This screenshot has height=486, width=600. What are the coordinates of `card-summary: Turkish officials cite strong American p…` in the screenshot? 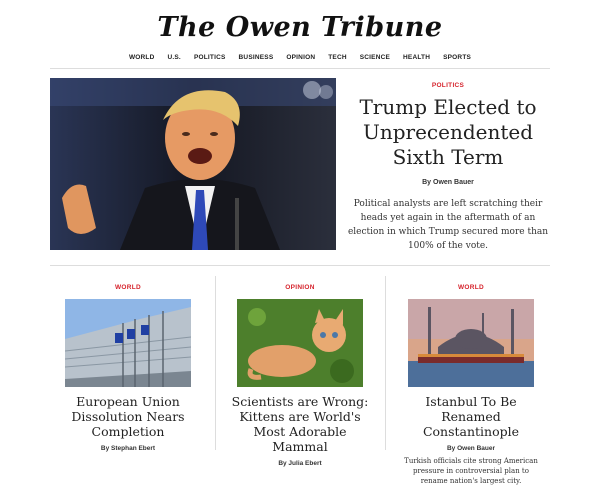 It's located at (471, 471).